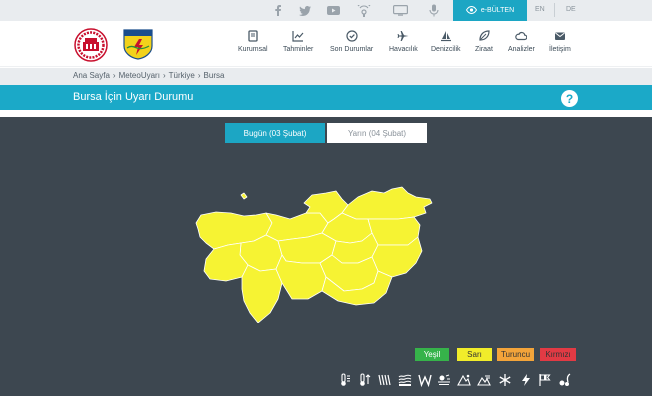 Image resolution: width=652 pixels, height=400 pixels. I want to click on wind-icon, so click(425, 380).